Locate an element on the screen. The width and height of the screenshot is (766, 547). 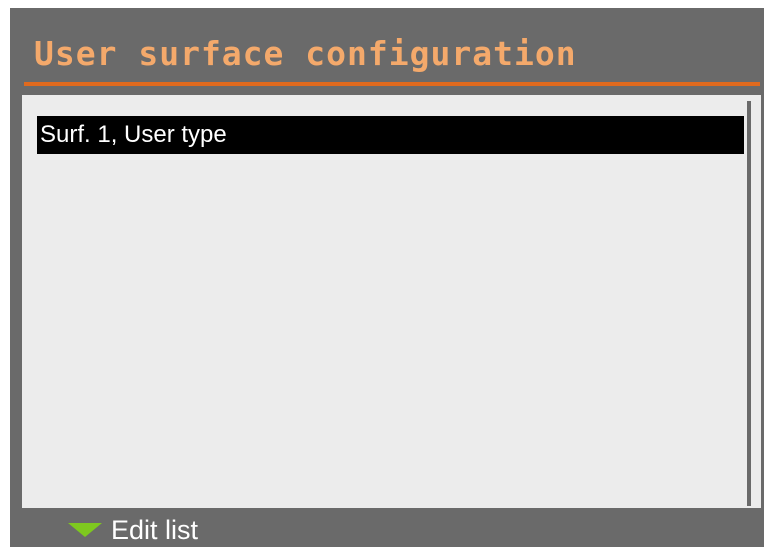
edit-list-softkey: Edit list is located at coordinates (133, 530).